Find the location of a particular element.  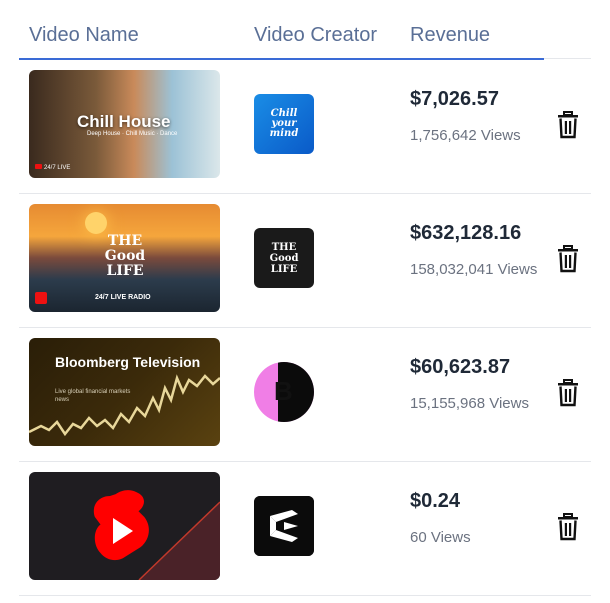

views-count: 60 Views is located at coordinates (440, 537).